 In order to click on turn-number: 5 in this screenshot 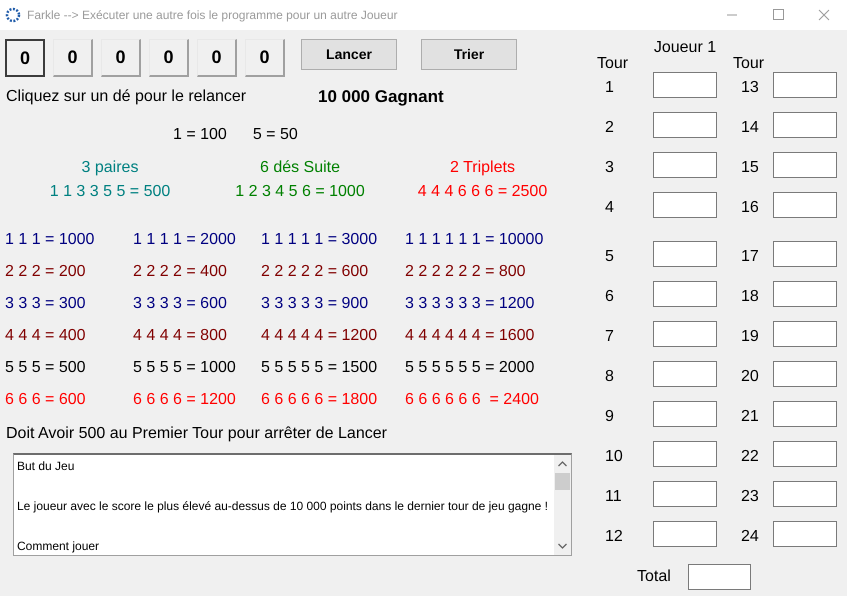, I will do `click(609, 257)`.